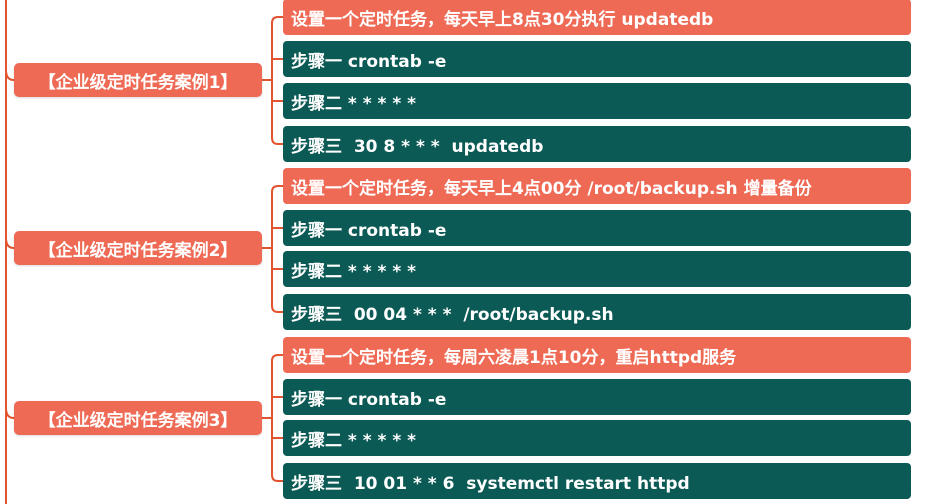 Image resolution: width=936 pixels, height=504 pixels. I want to click on case-1-label: 【企业级定时任务案例1】, so click(138, 80).